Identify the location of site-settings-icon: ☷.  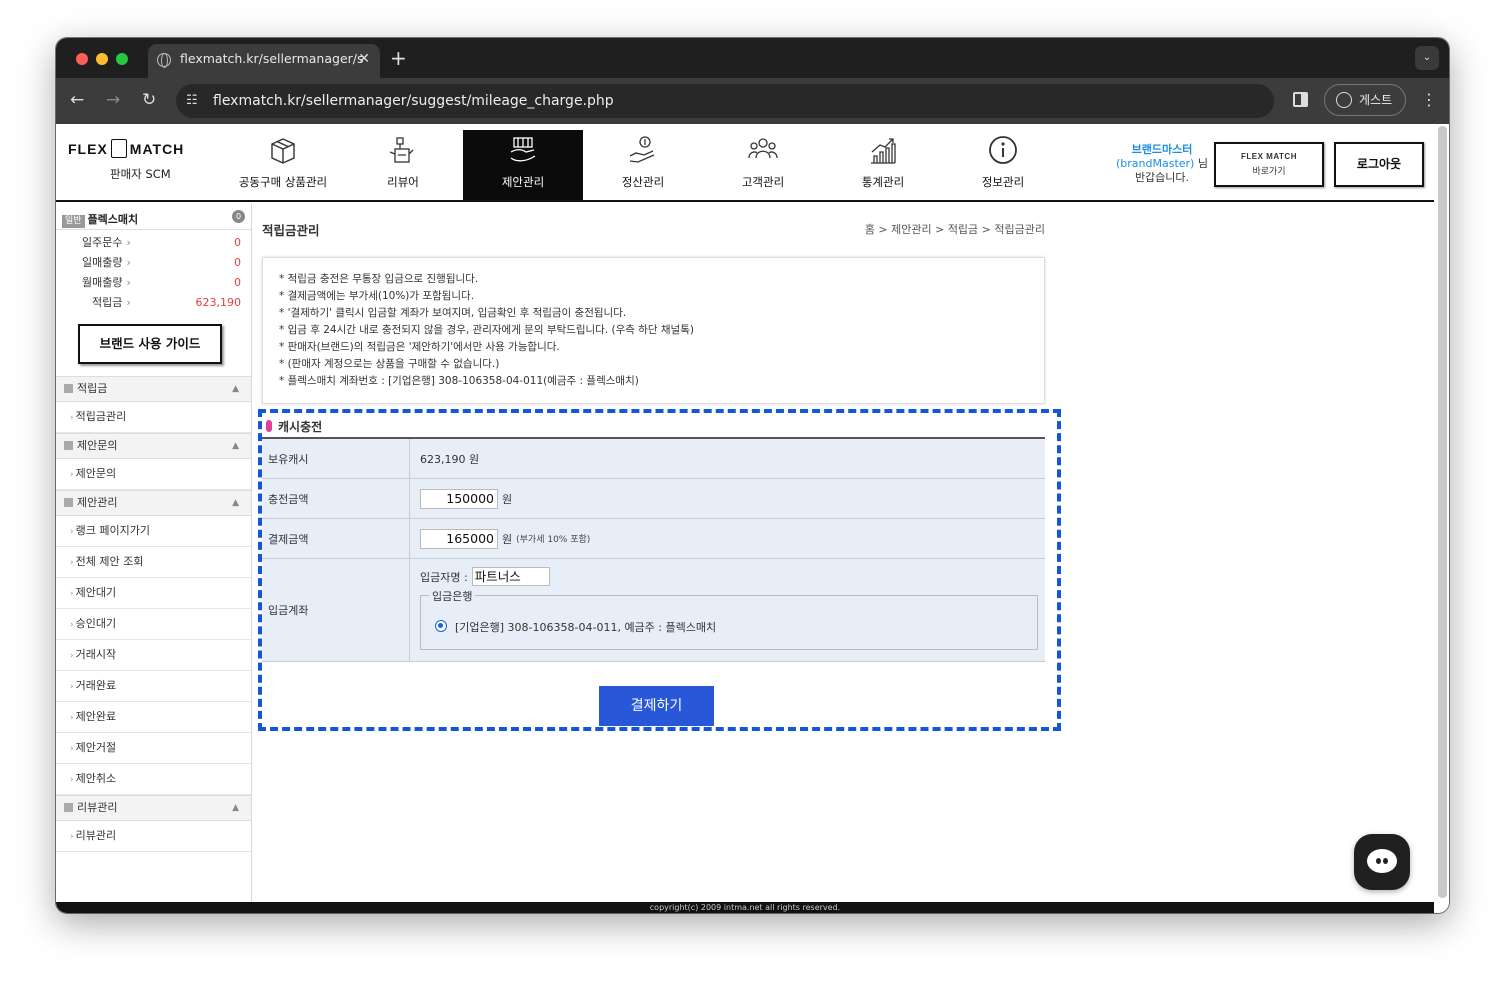
(192, 101).